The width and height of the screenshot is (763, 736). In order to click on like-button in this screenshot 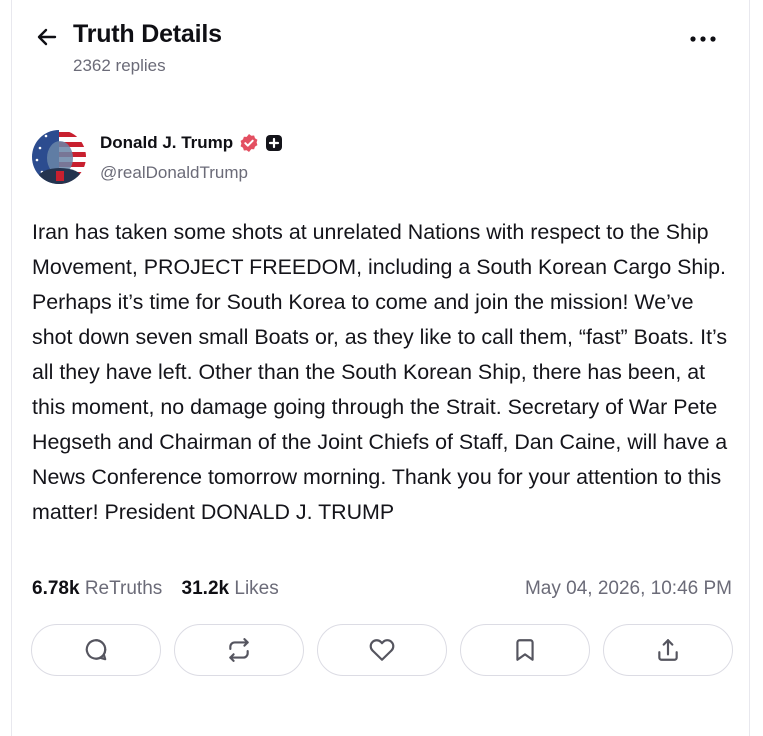, I will do `click(382, 650)`.